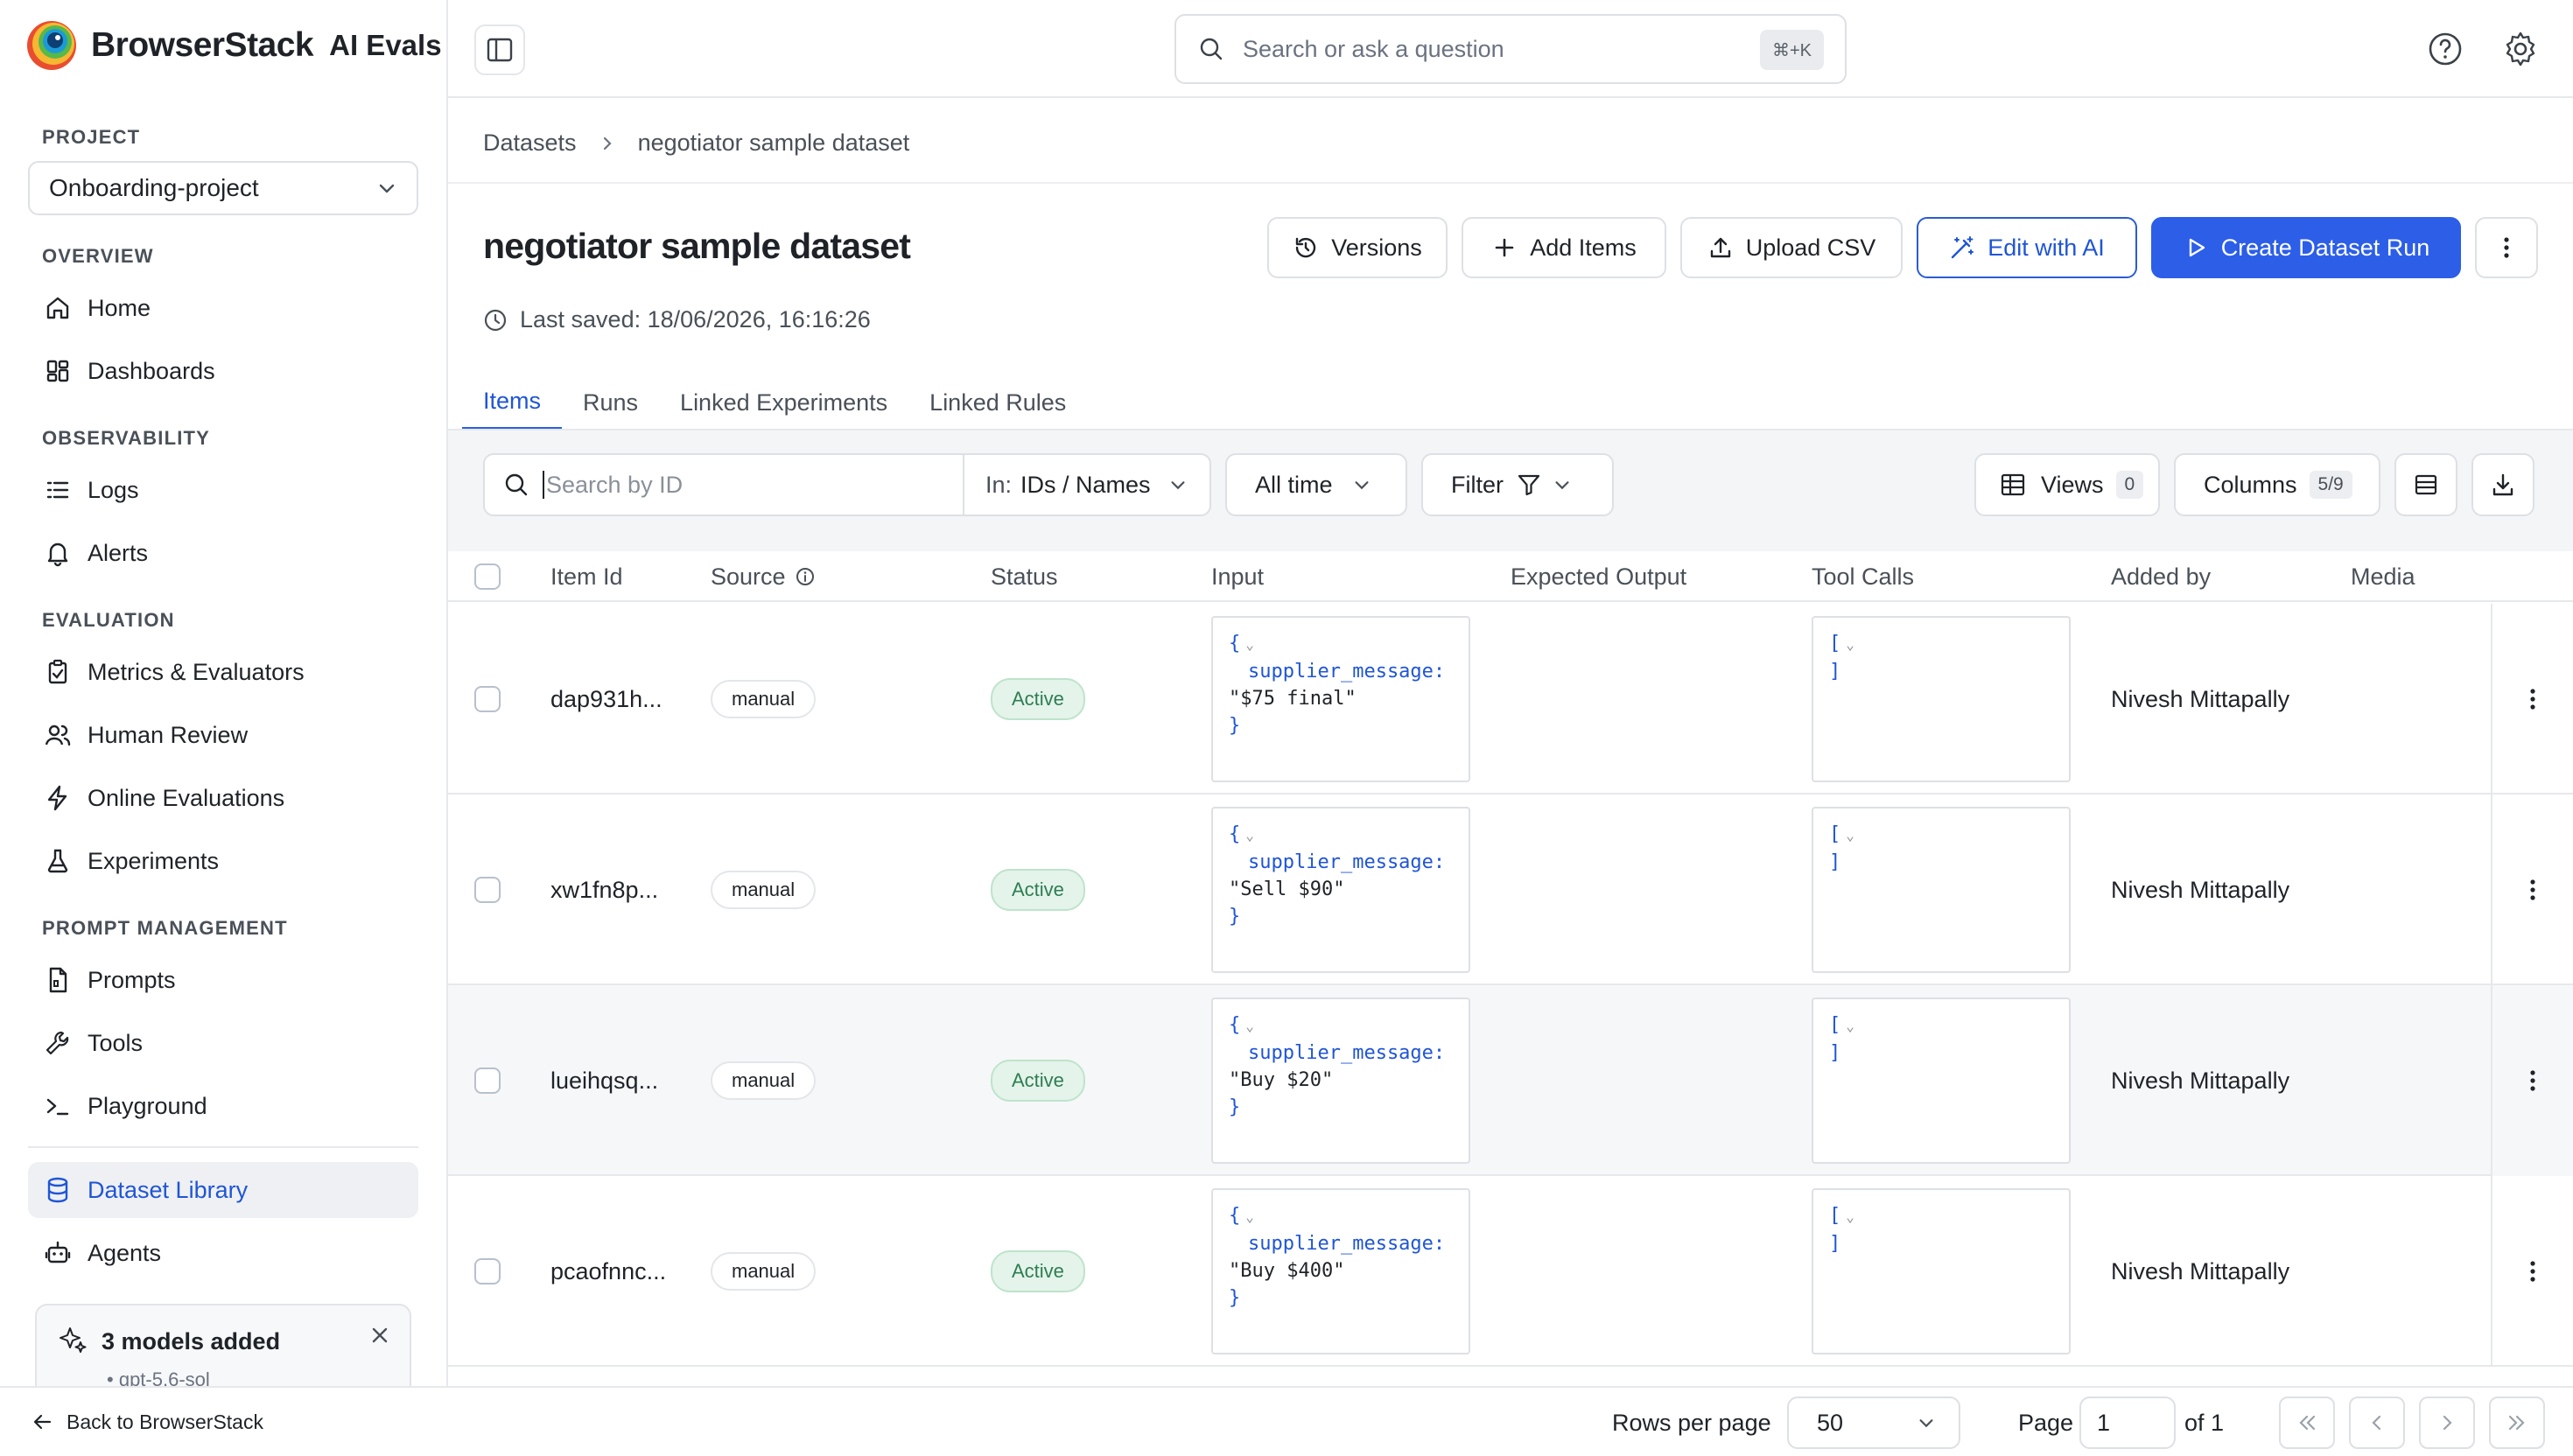 This screenshot has height=1456, width=2573. I want to click on status-badge: Active, so click(1038, 1271).